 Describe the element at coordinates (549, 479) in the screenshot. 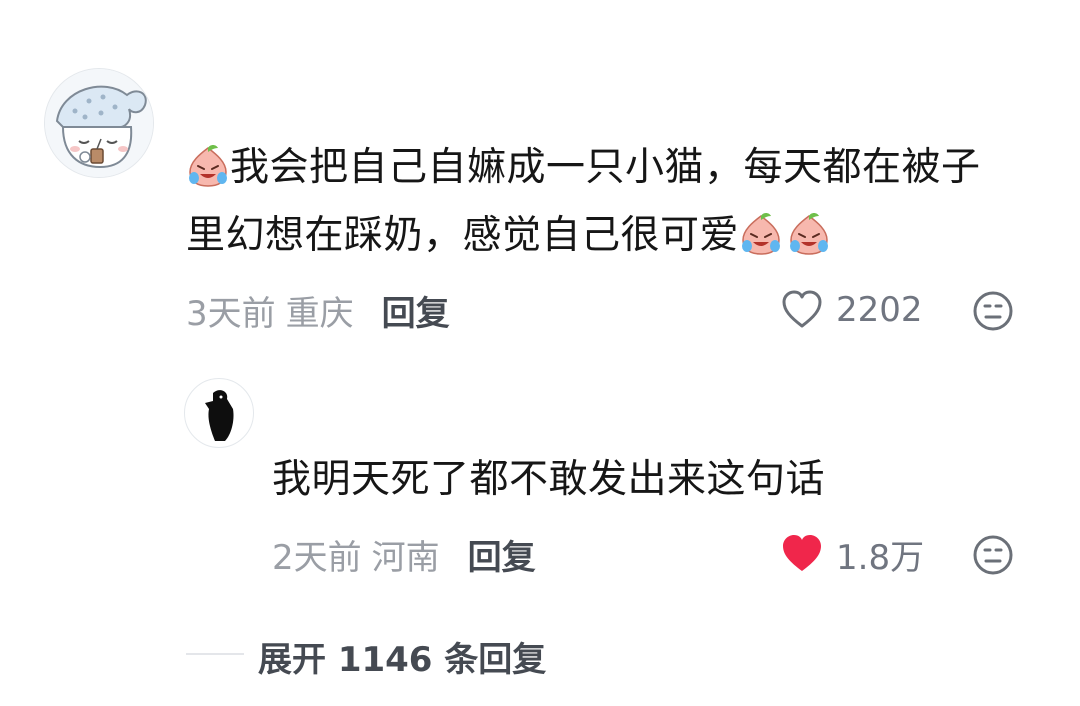

I see `reply-text: 我明天死了都不敢发出来这句话` at that location.